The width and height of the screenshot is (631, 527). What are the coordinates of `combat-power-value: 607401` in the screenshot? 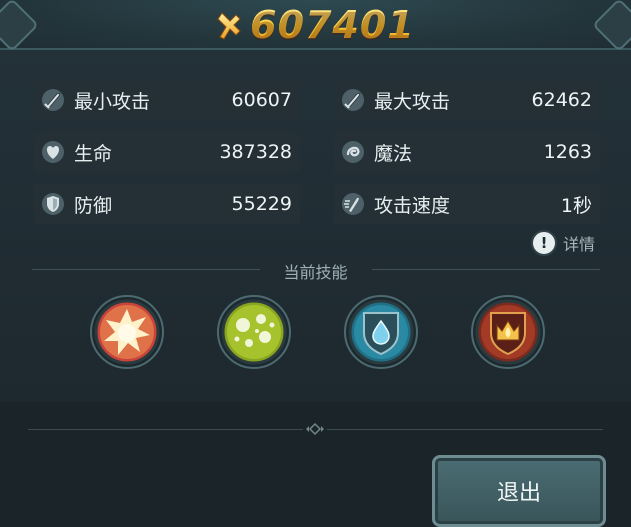 It's located at (332, 25).